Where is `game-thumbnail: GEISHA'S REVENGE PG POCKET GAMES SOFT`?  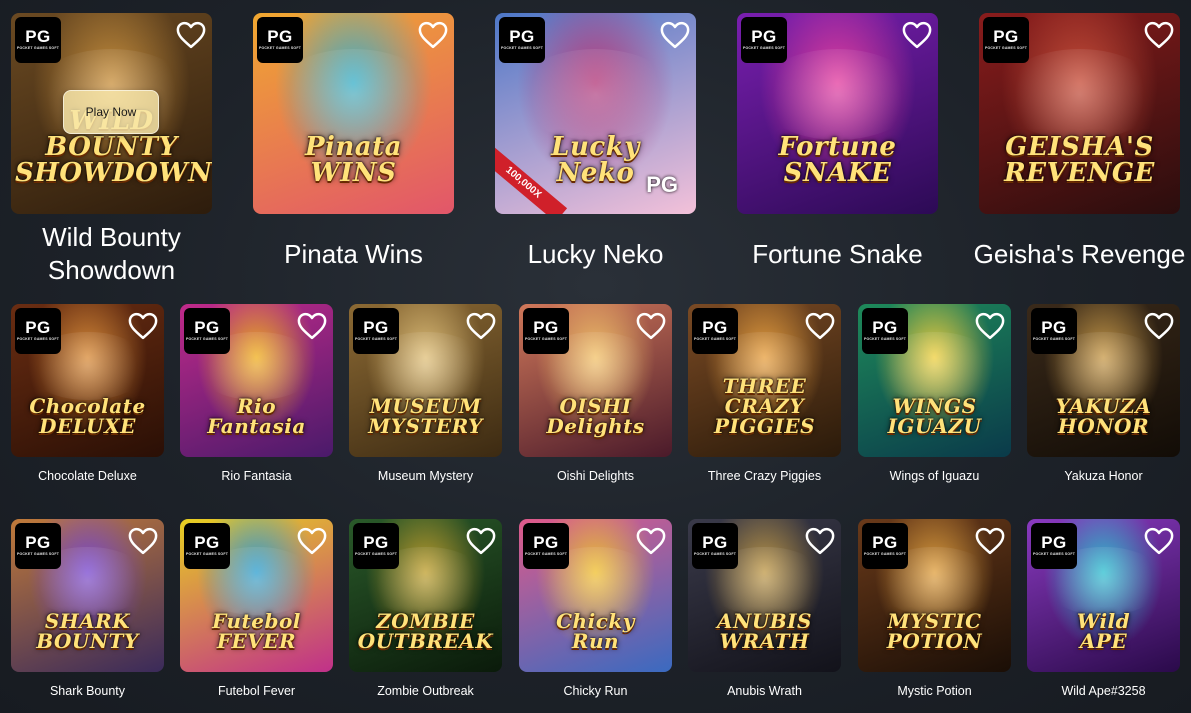
game-thumbnail: GEISHA'S REVENGE PG POCKET GAMES SOFT is located at coordinates (1079, 113).